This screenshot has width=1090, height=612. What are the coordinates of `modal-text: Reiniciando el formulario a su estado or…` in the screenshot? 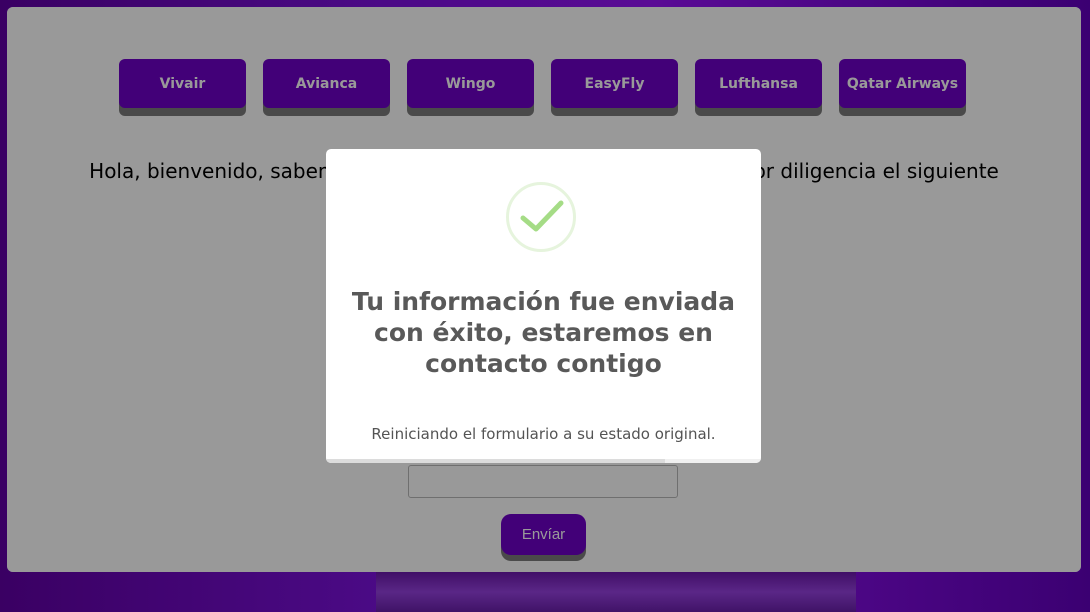 It's located at (543, 434).